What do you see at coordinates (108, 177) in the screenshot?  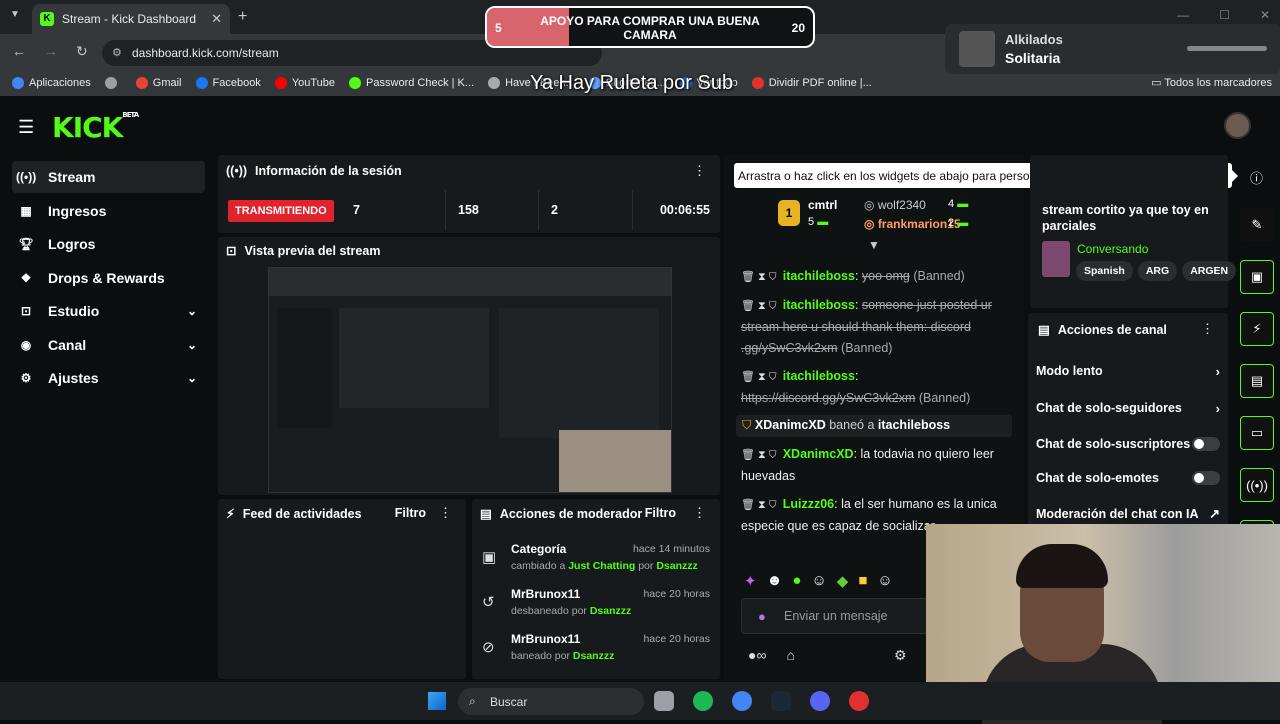 I see `sidebar-item-stream: ((•)) Stream` at bounding box center [108, 177].